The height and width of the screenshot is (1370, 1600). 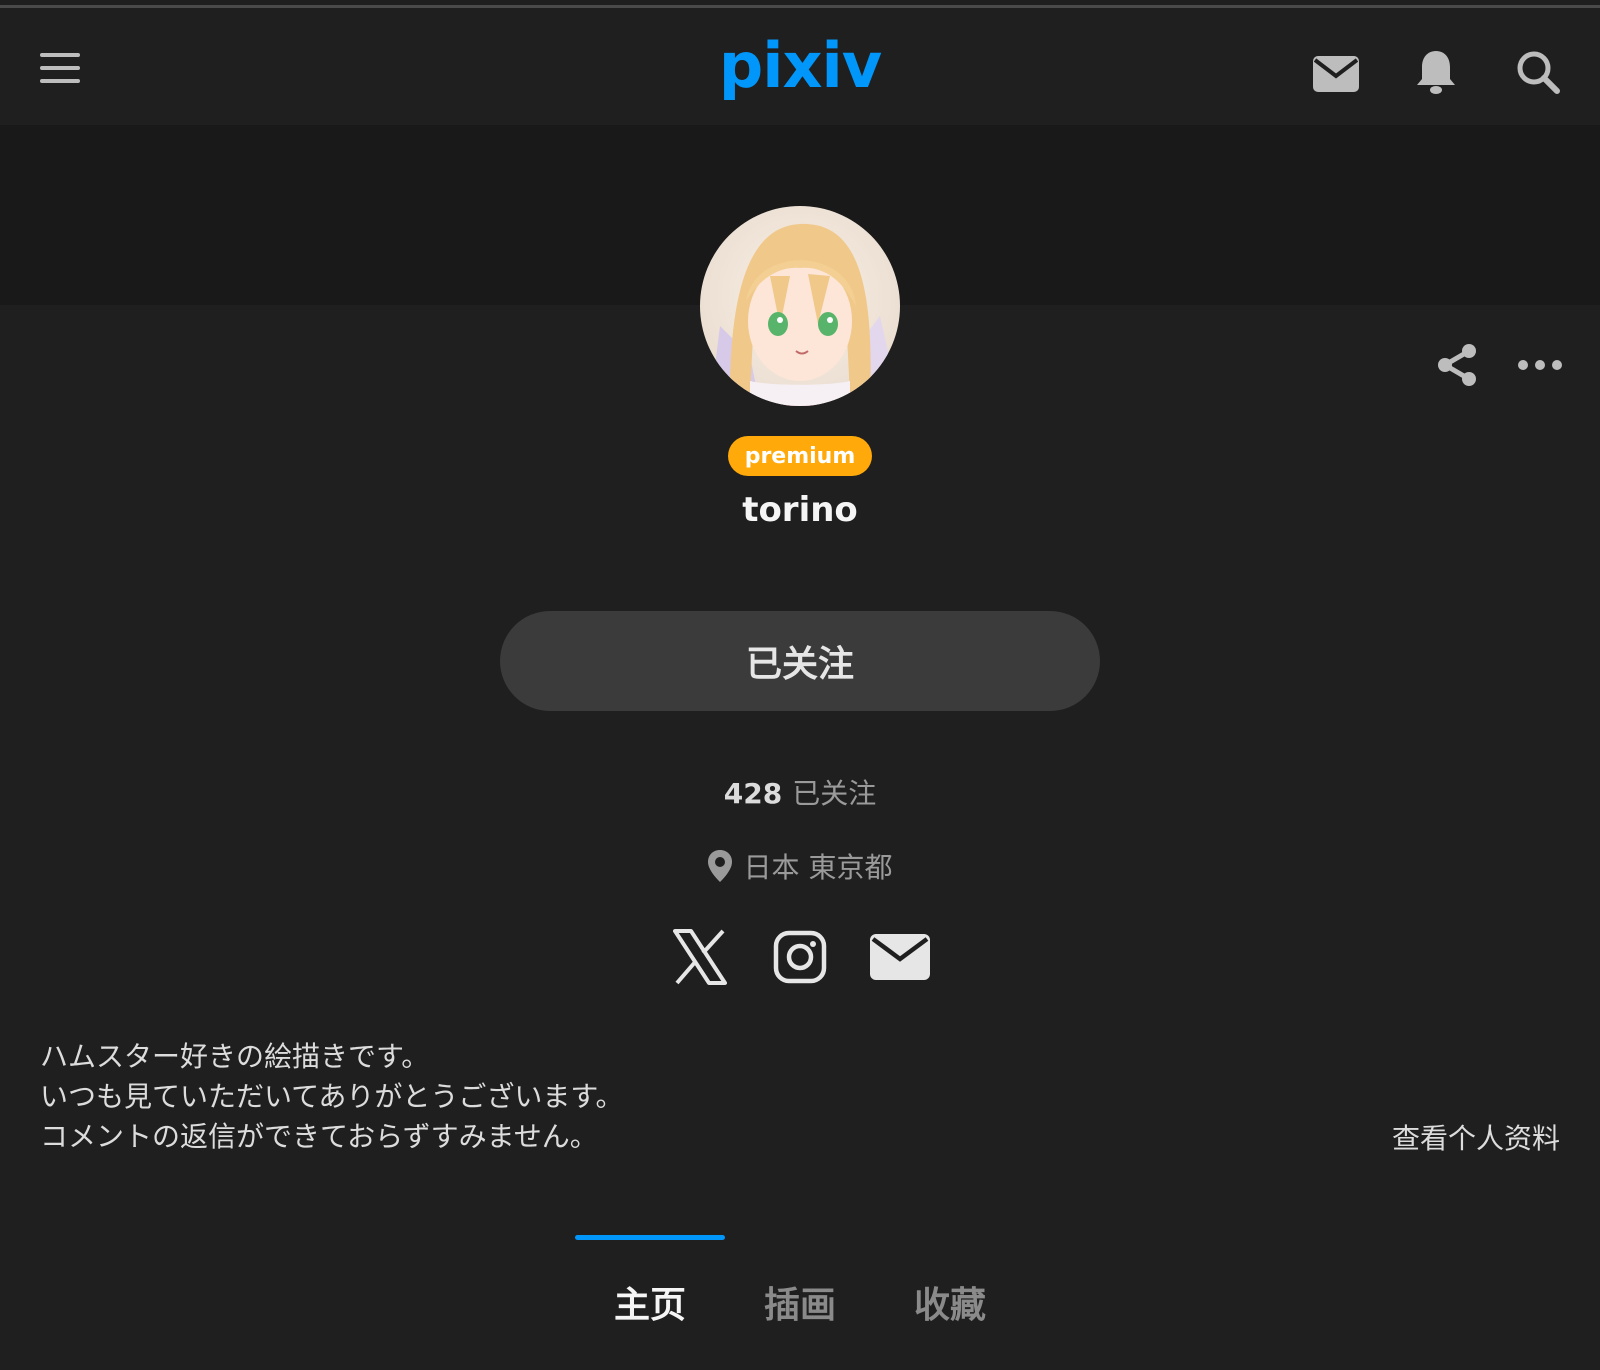 I want to click on bio-line: ハムスター好きの絵描きです。, so click(x=235, y=1056).